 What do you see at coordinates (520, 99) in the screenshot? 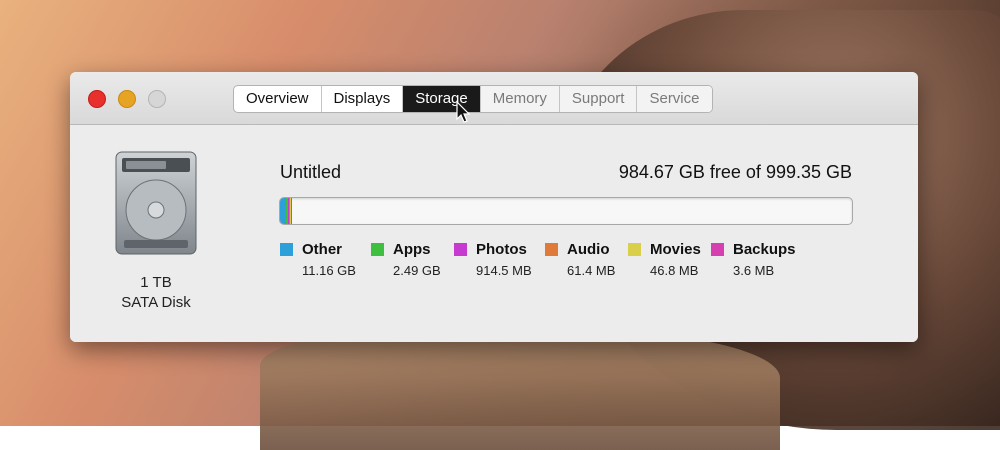
I see `tab-memory: Memory` at bounding box center [520, 99].